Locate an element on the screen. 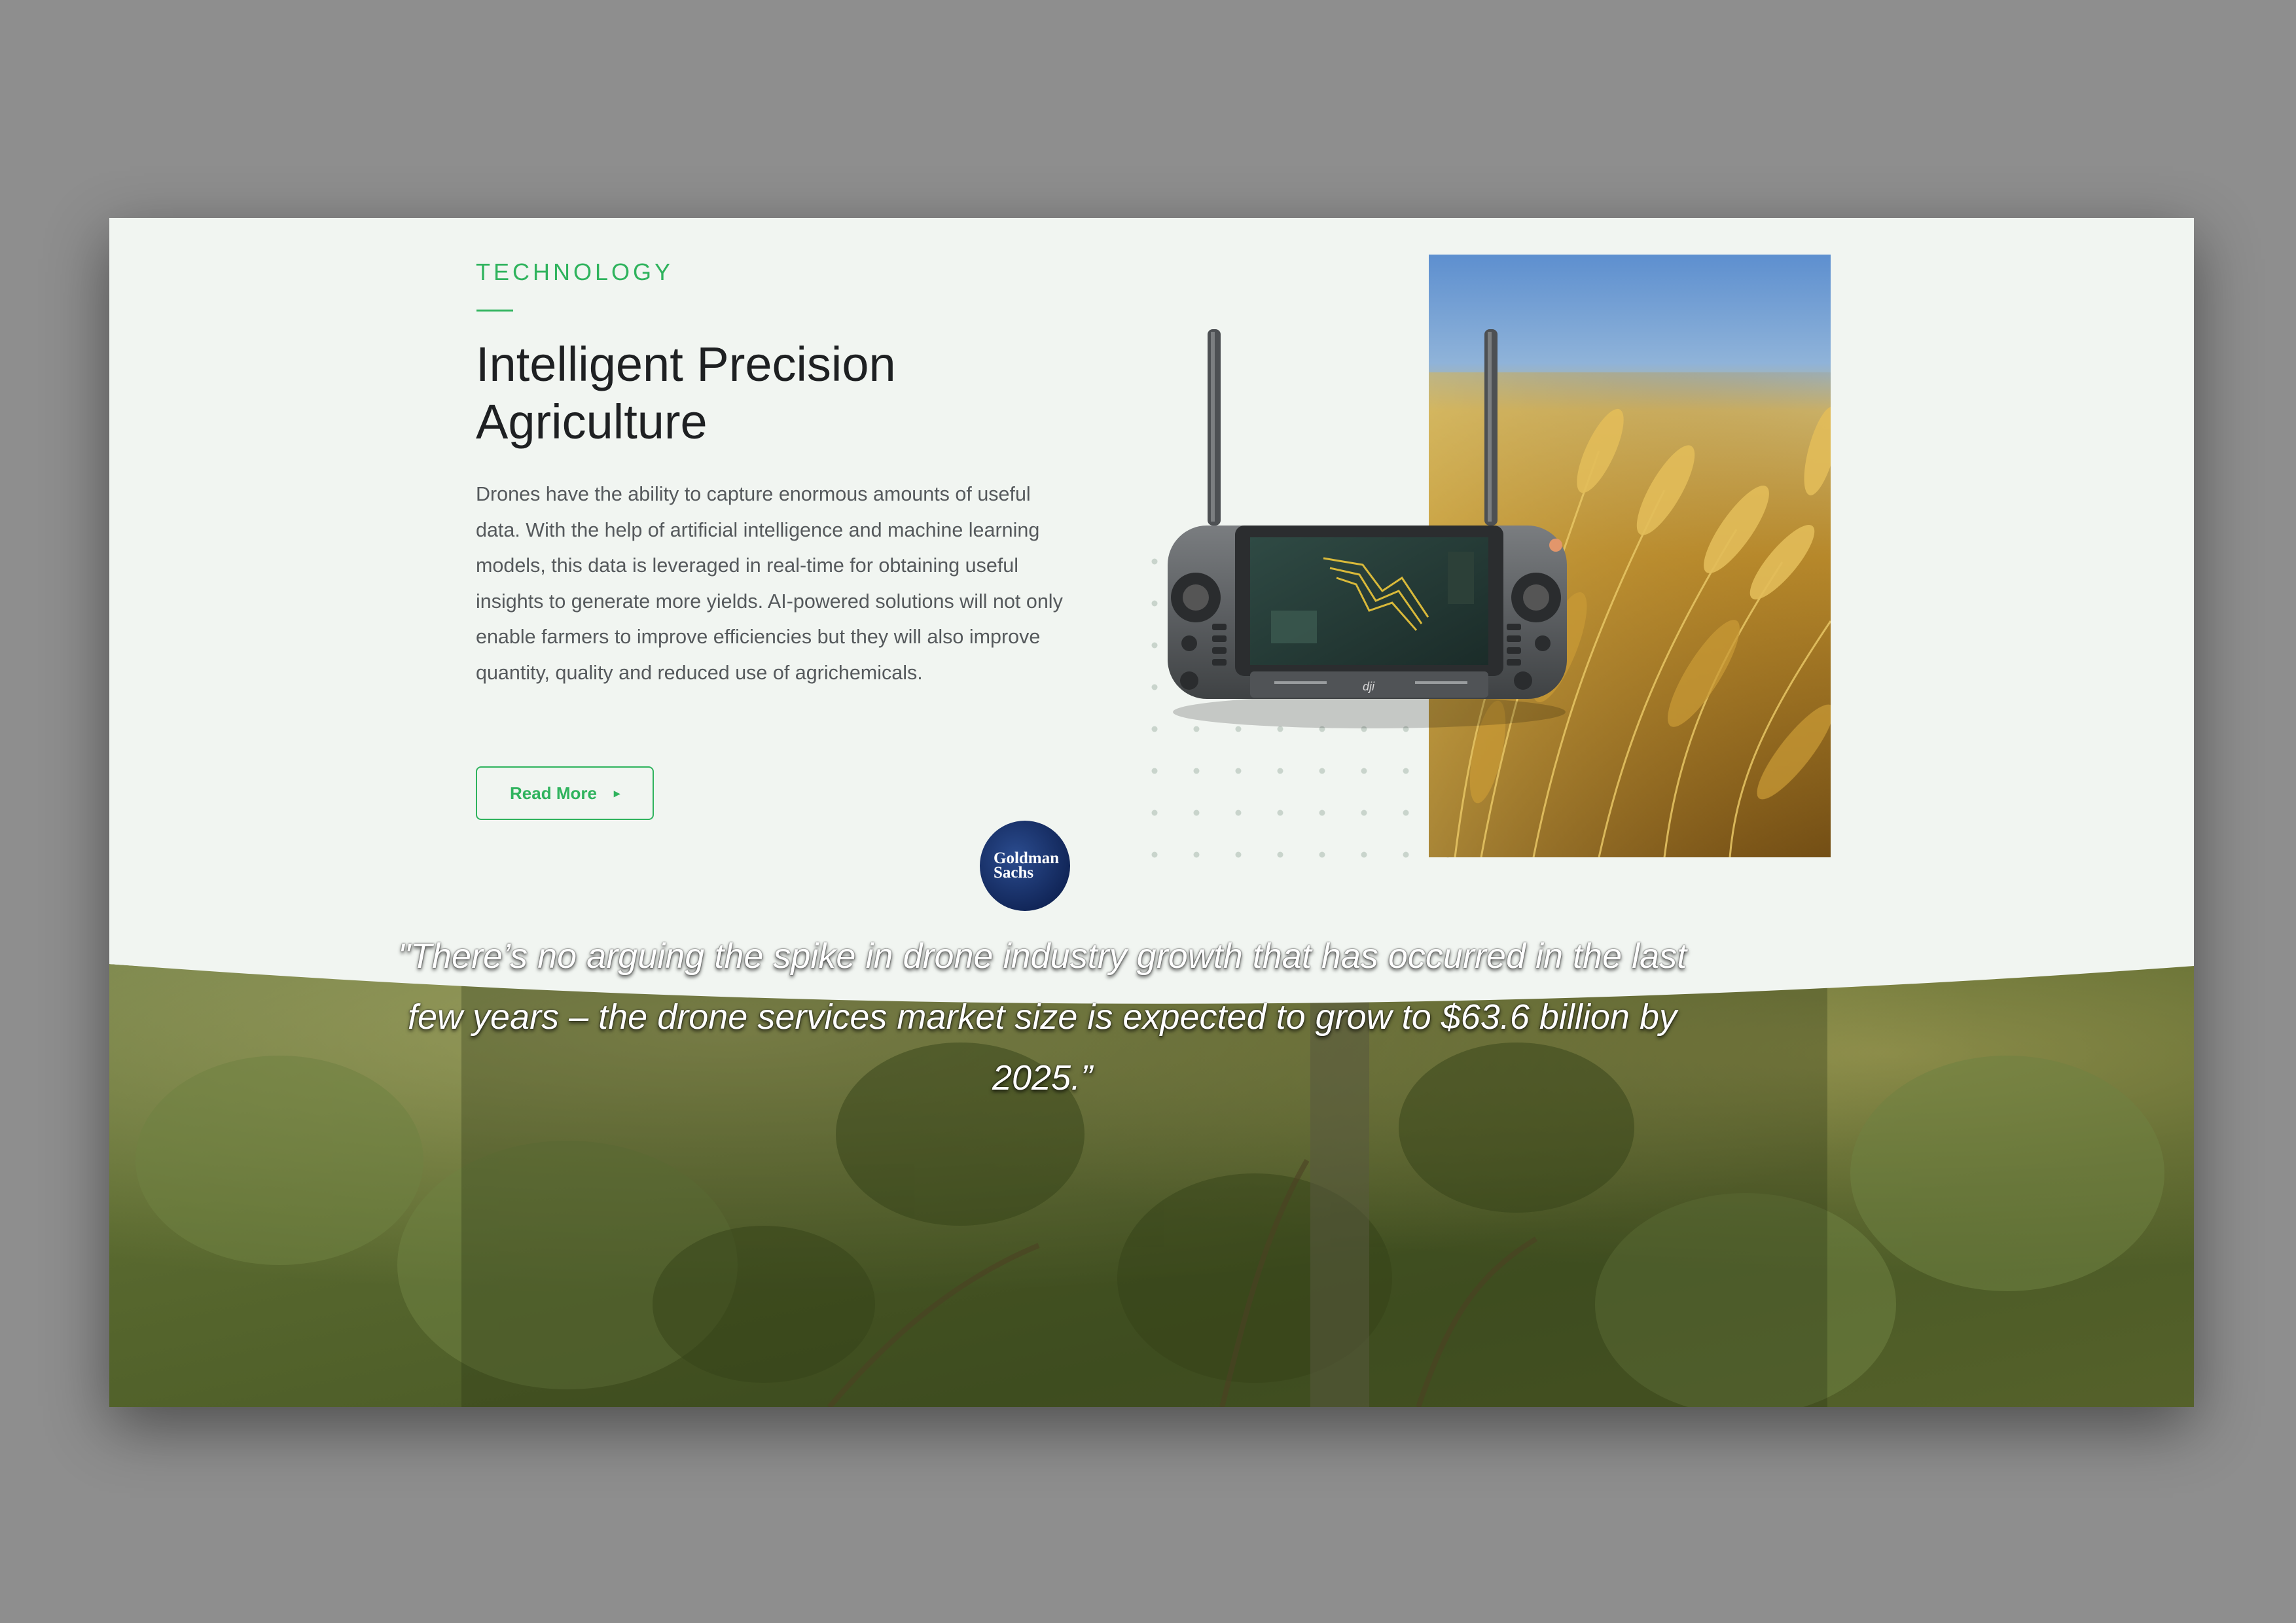 The width and height of the screenshot is (2296, 1623). read-more-button: Read More ▸ is located at coordinates (565, 793).